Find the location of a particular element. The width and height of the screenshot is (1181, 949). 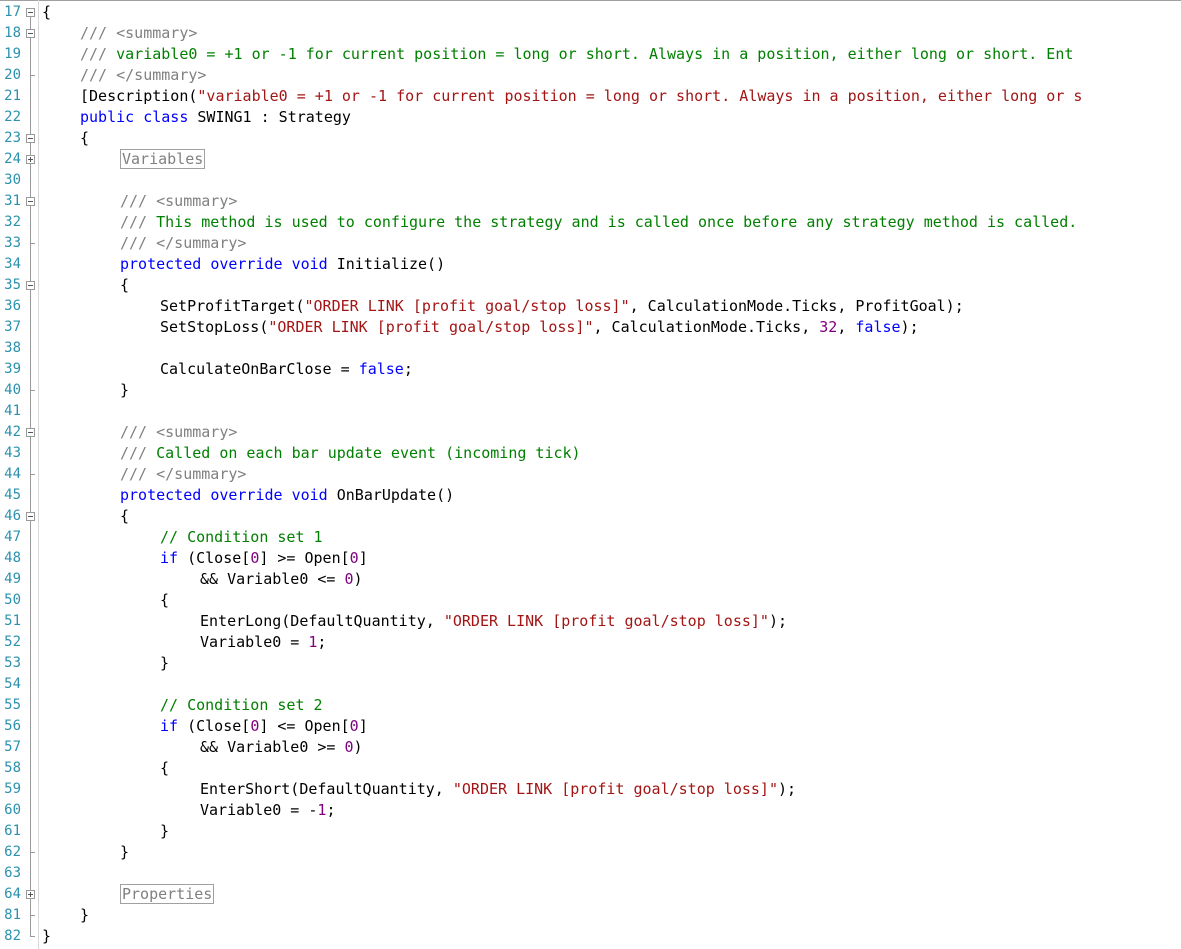

code-line: 33 /// </summary> is located at coordinates (590, 243).